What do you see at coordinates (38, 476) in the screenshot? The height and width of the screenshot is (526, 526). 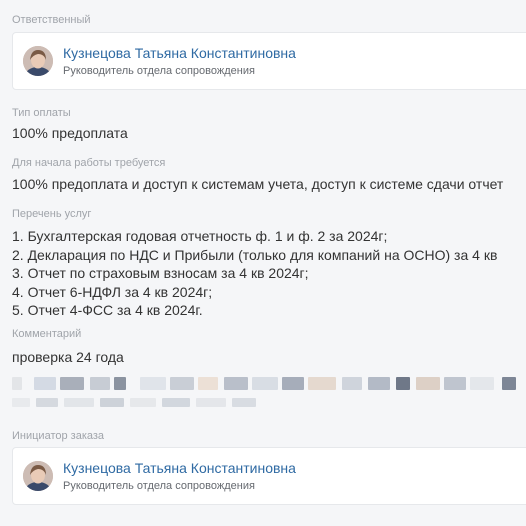 I see `initiator-avatar` at bounding box center [38, 476].